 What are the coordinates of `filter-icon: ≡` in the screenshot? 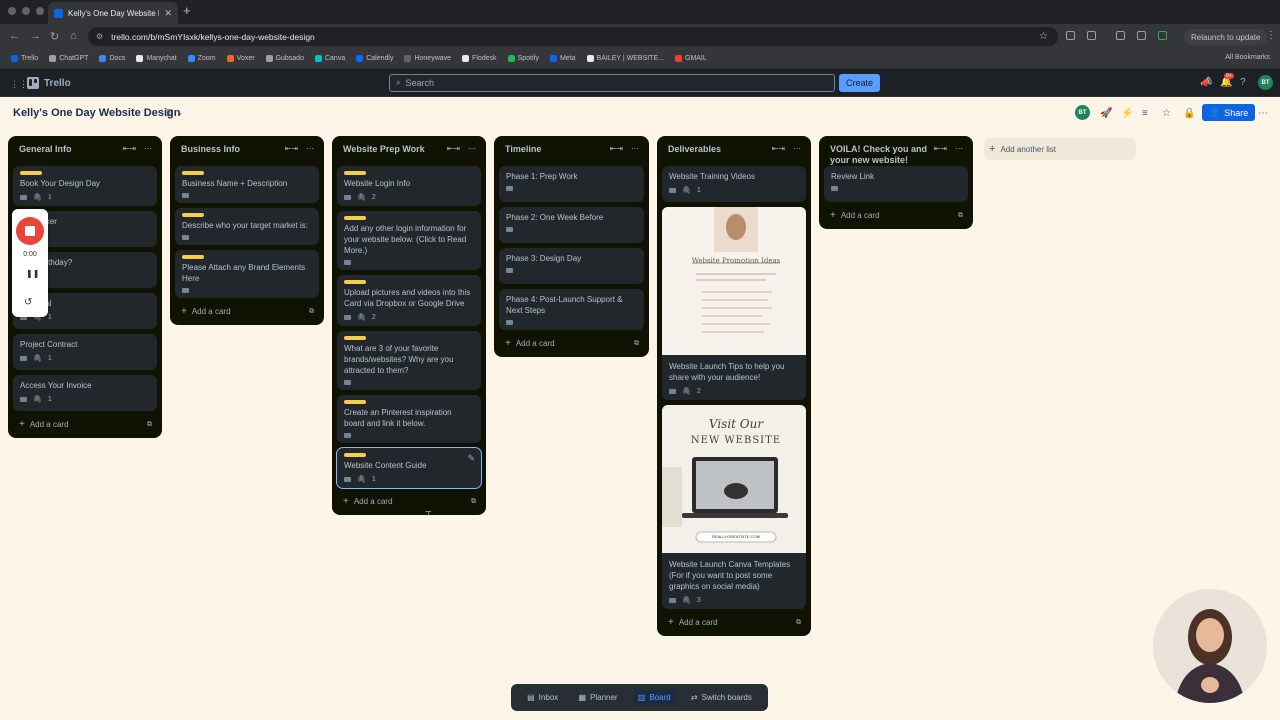 It's located at (1145, 113).